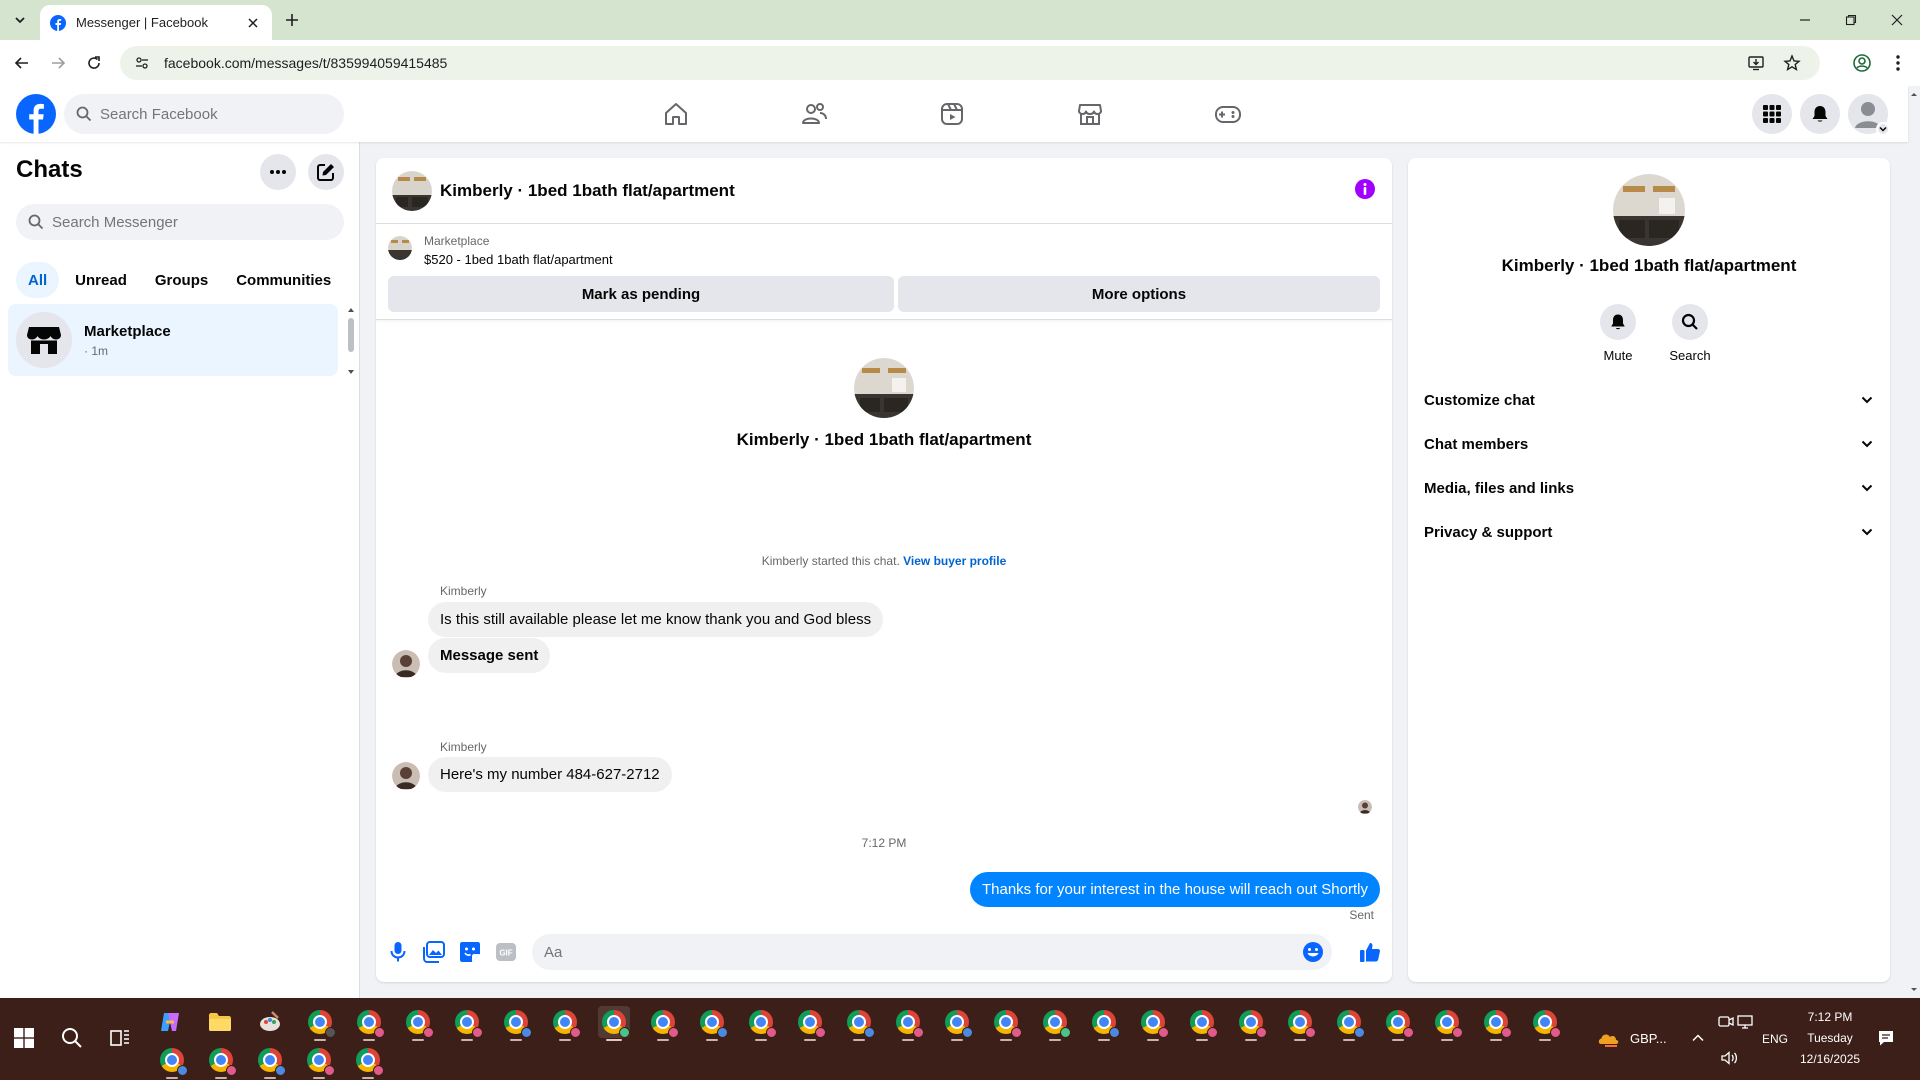 This screenshot has height=1080, width=1920. Describe the element at coordinates (292, 20) in the screenshot. I see `new-tab-button` at that location.